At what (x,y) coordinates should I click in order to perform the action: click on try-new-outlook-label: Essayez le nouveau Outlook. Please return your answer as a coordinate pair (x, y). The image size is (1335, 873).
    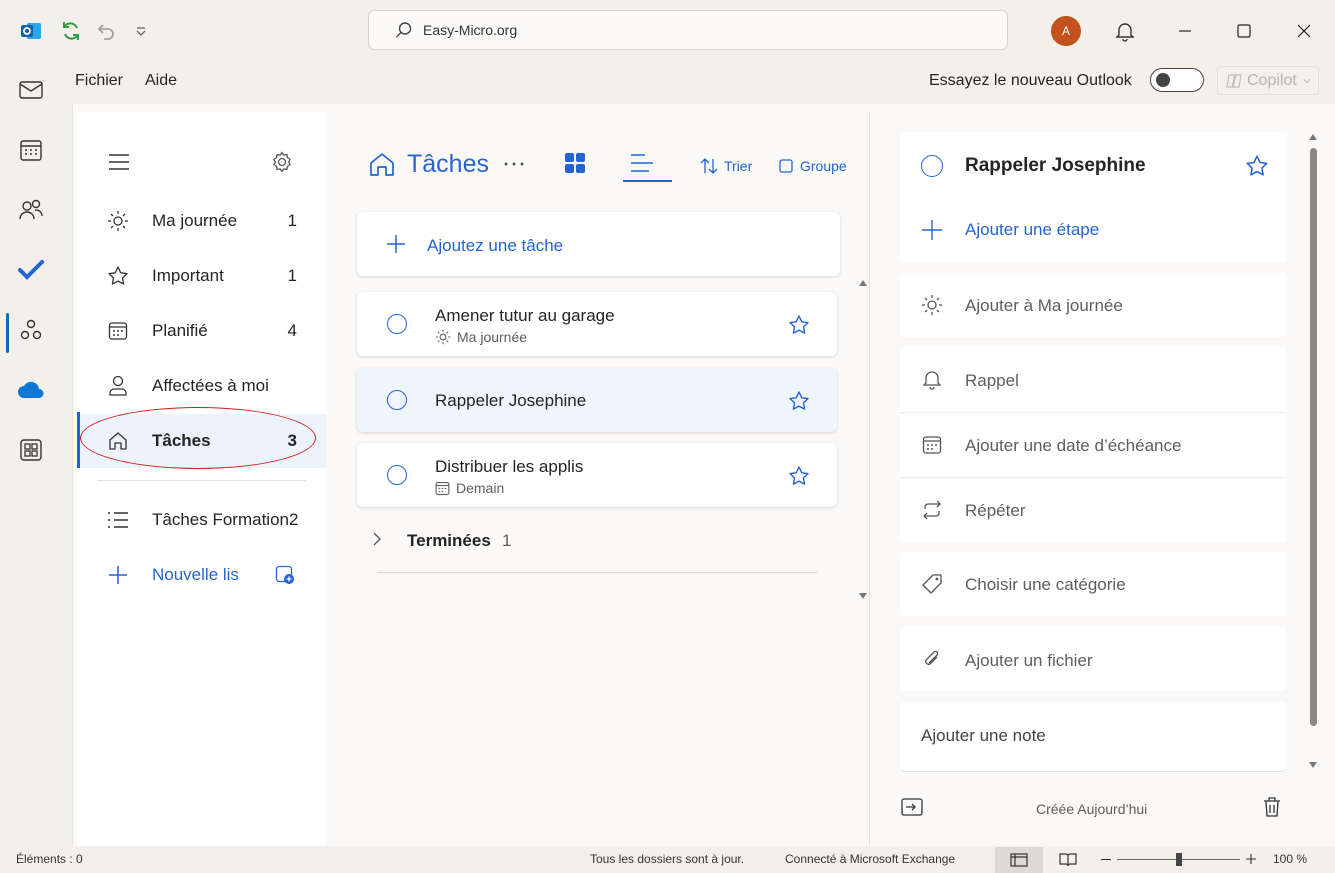
    Looking at the image, I should click on (1030, 80).